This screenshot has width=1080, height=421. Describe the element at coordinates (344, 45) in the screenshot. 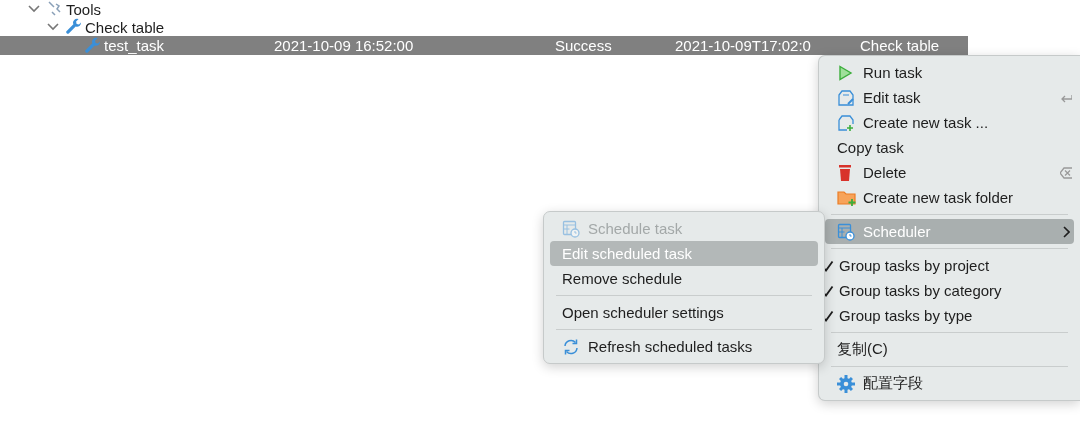

I see `table-cell-text: 2021-10-09 16:52:00` at that location.